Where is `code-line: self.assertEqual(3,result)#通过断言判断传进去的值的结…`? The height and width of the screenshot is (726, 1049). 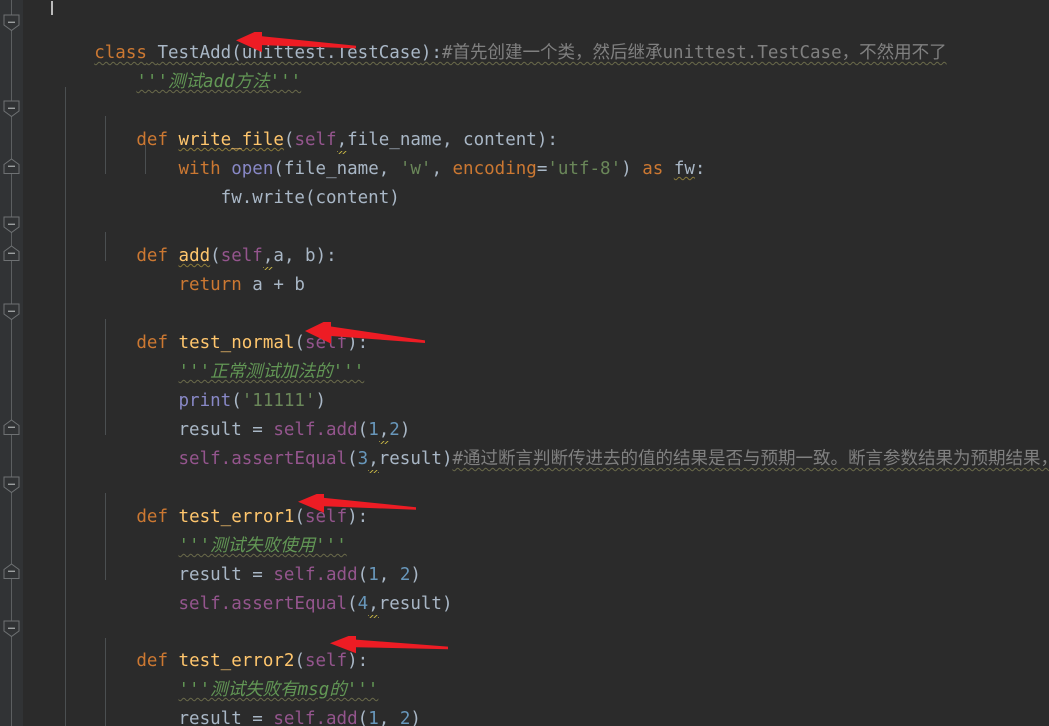 code-line: self.assertEqual(3,result)#通过断言判断传进去的值的结… is located at coordinates (540, 442).